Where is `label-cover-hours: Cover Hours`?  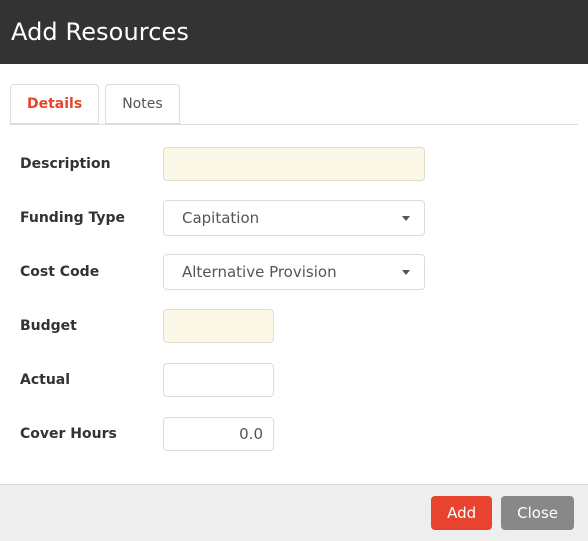
label-cover-hours: Cover Hours is located at coordinates (68, 433).